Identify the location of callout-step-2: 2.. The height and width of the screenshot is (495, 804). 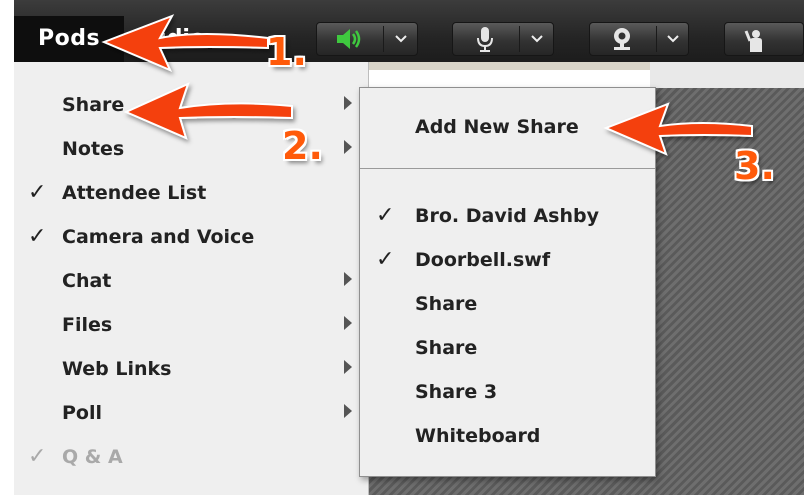
(302, 146).